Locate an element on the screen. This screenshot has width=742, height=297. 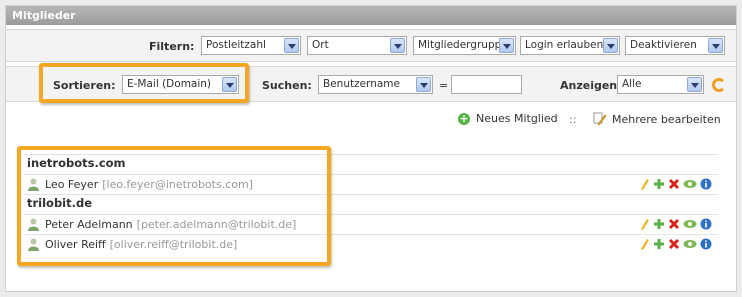
search-field-select: Benutzername is located at coordinates (375, 84).